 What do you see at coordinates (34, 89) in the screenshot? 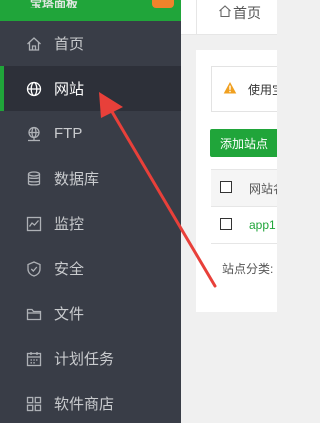
I see `globe-icon` at bounding box center [34, 89].